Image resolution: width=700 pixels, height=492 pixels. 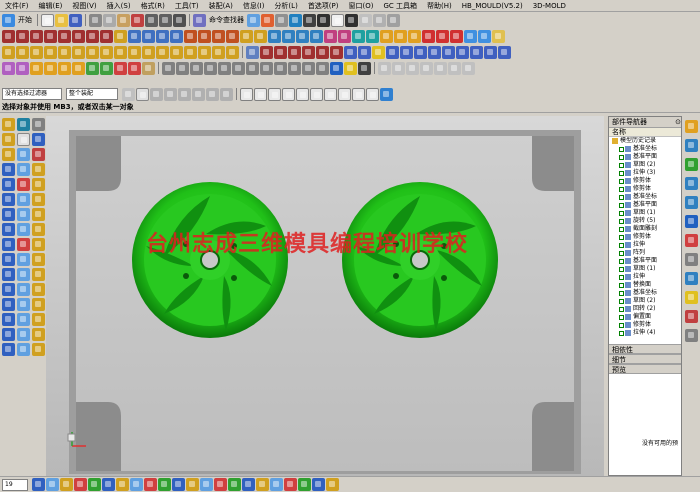 What do you see at coordinates (8, 199) in the screenshot?
I see `mold-tool-m-icon` at bounding box center [8, 199].